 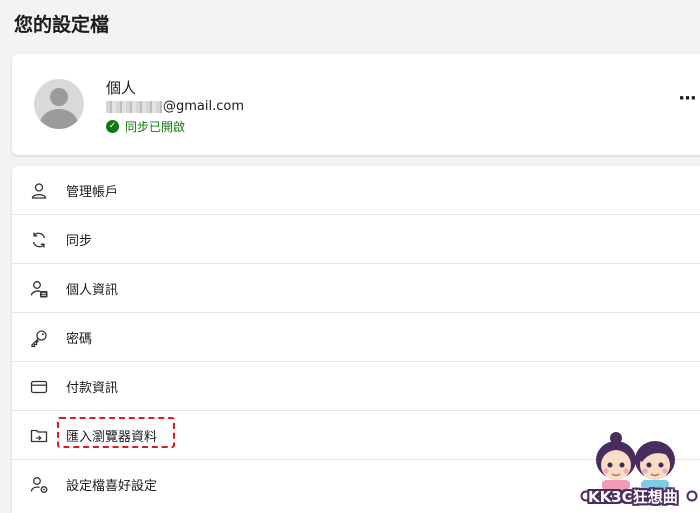 I want to click on menu-item-label: 管理帳戶, so click(x=92, y=192).